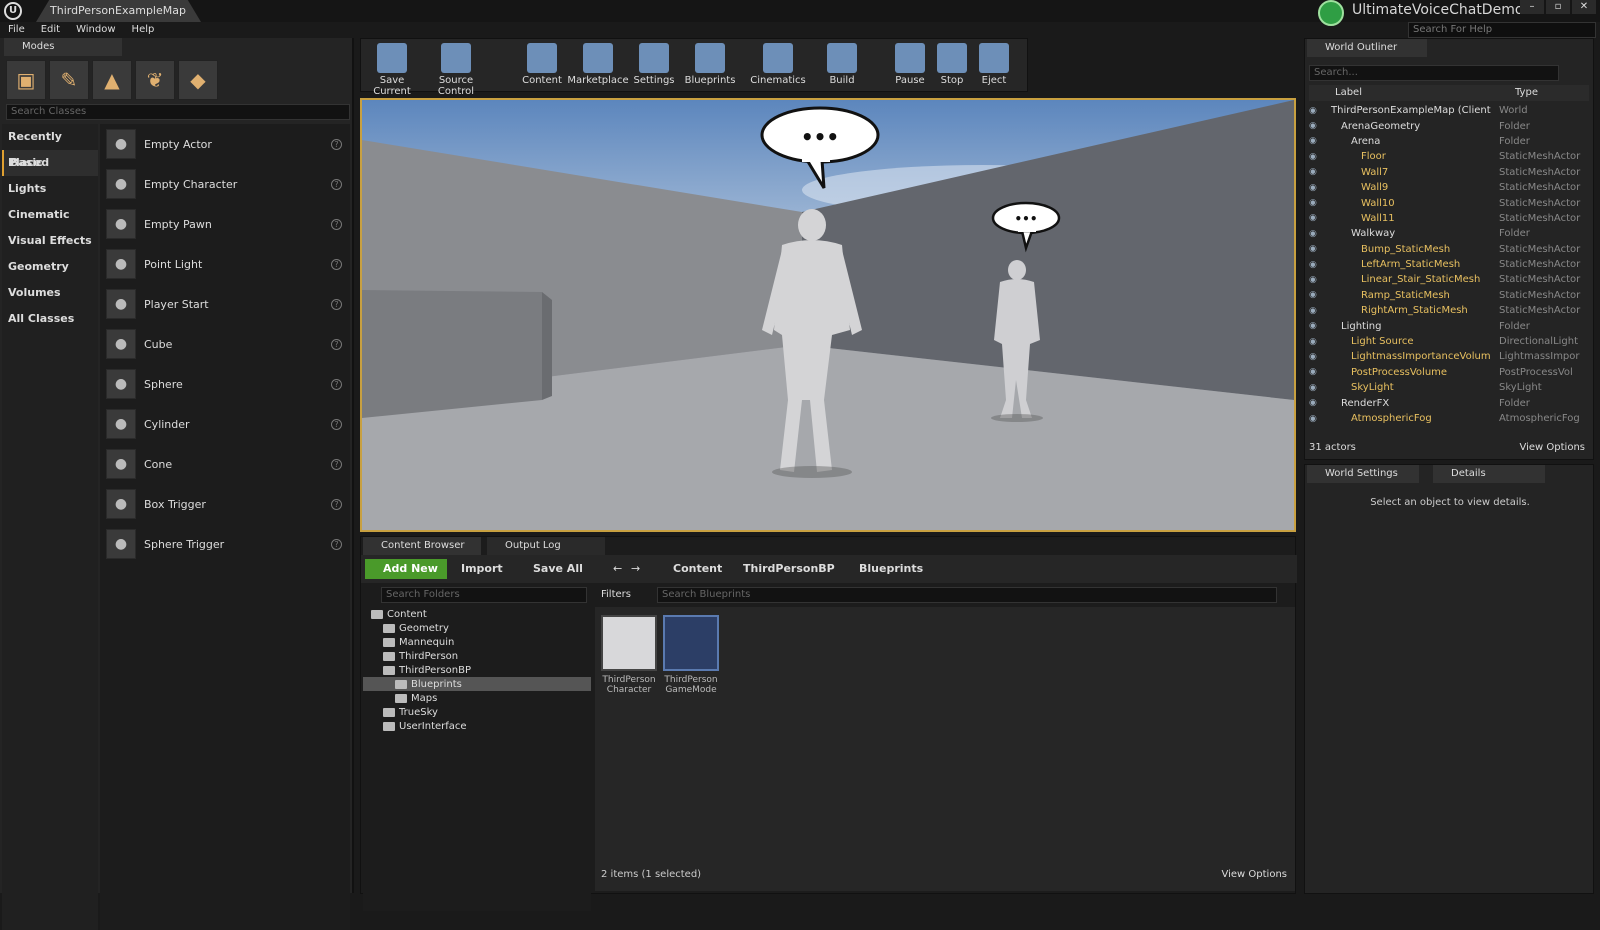 The height and width of the screenshot is (930, 1600). Describe the element at coordinates (1449, 218) in the screenshot. I see `outliner-row: ◉ Wall11 StaticMeshActor` at that location.